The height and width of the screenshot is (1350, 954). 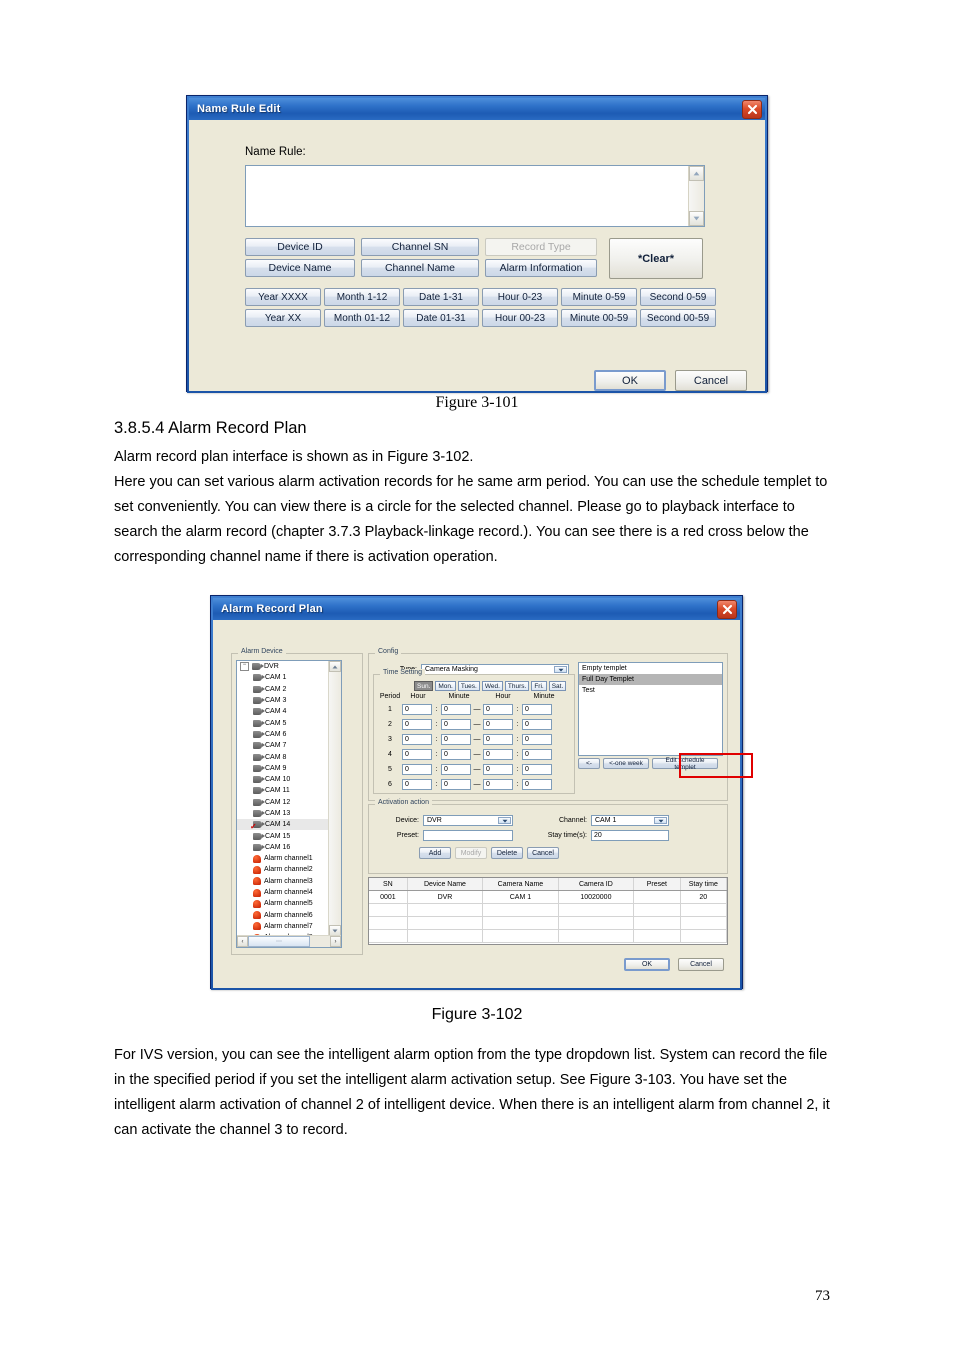 What do you see at coordinates (244, 667) in the screenshot?
I see `collapse-icon: −` at bounding box center [244, 667].